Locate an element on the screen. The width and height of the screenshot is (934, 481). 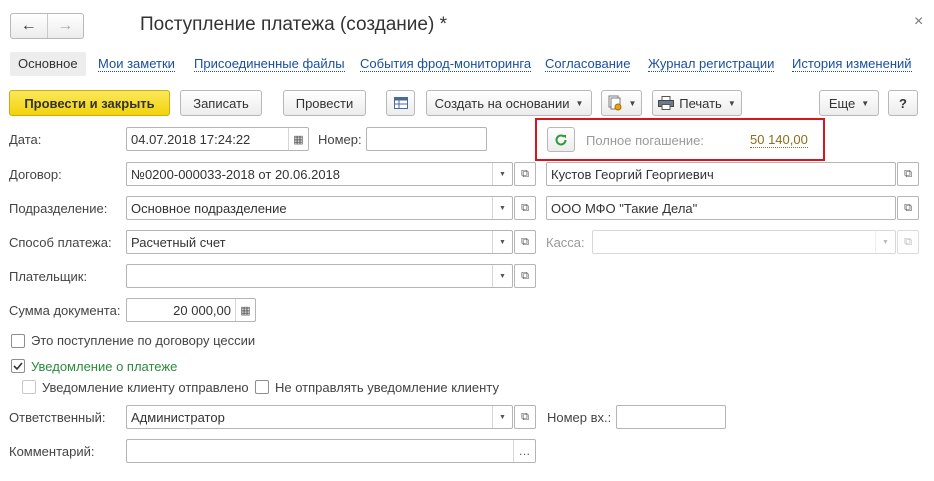
table-icon is located at coordinates (400, 103).